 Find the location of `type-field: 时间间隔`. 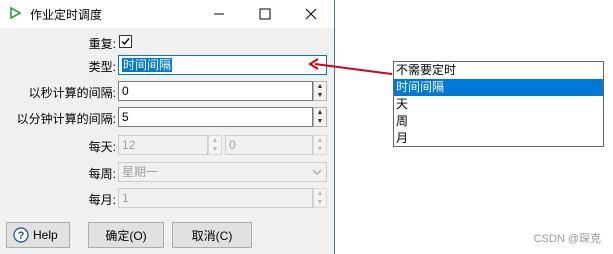

type-field: 时间间隔 is located at coordinates (222, 65).